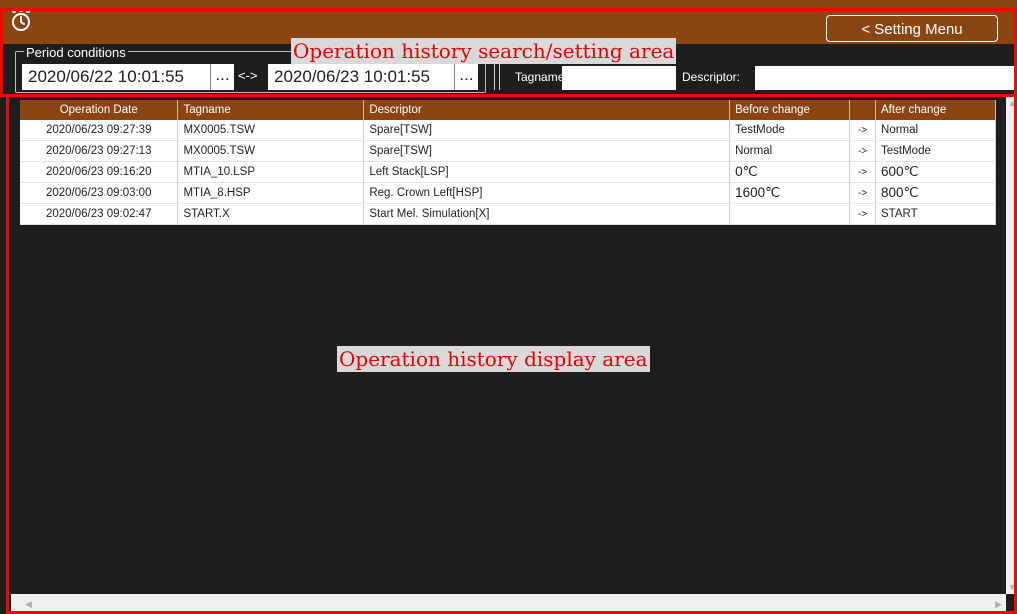 This screenshot has height=614, width=1017. What do you see at coordinates (484, 51) in the screenshot?
I see `search-area-annotation: Operation history search/setting area` at bounding box center [484, 51].